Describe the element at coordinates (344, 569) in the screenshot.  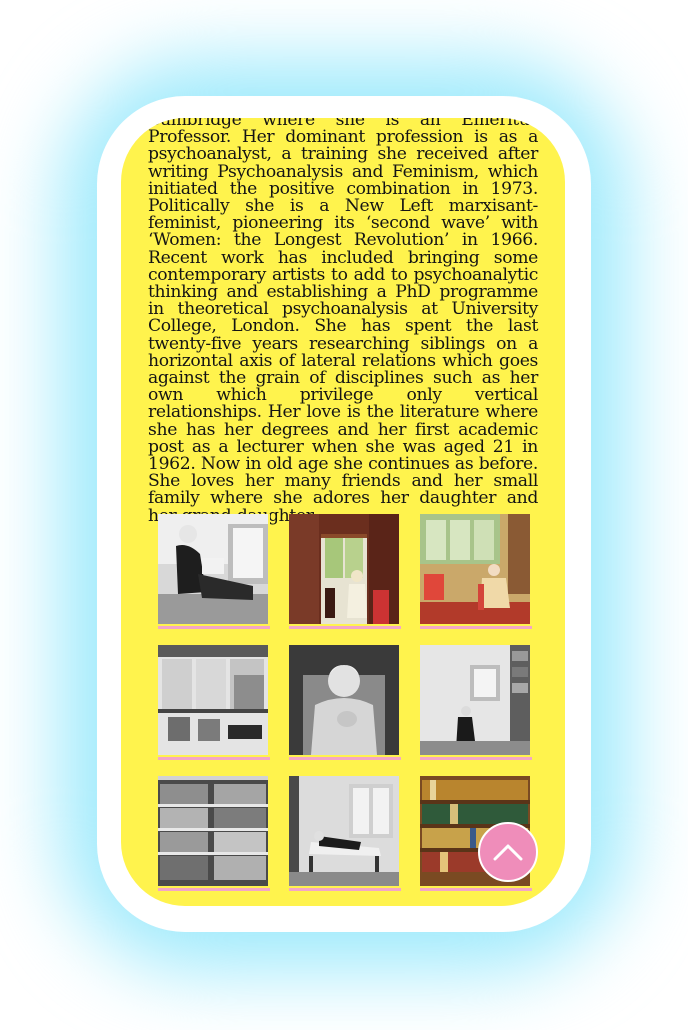
I see `photo-woman-in-doorway` at that location.